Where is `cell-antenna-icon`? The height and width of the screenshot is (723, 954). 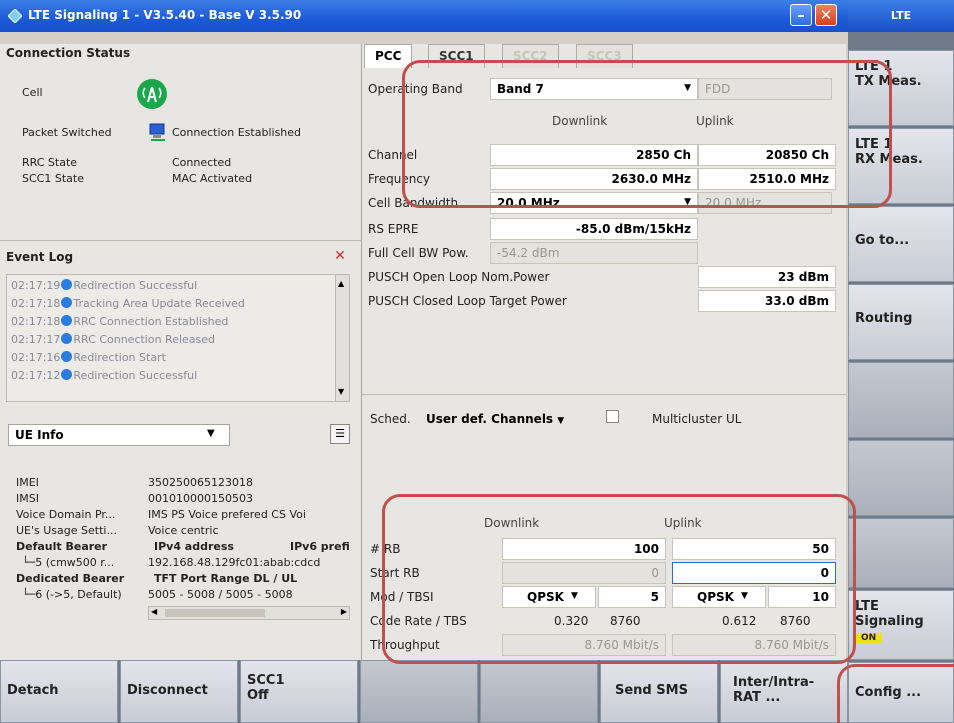 cell-antenna-icon is located at coordinates (152, 94).